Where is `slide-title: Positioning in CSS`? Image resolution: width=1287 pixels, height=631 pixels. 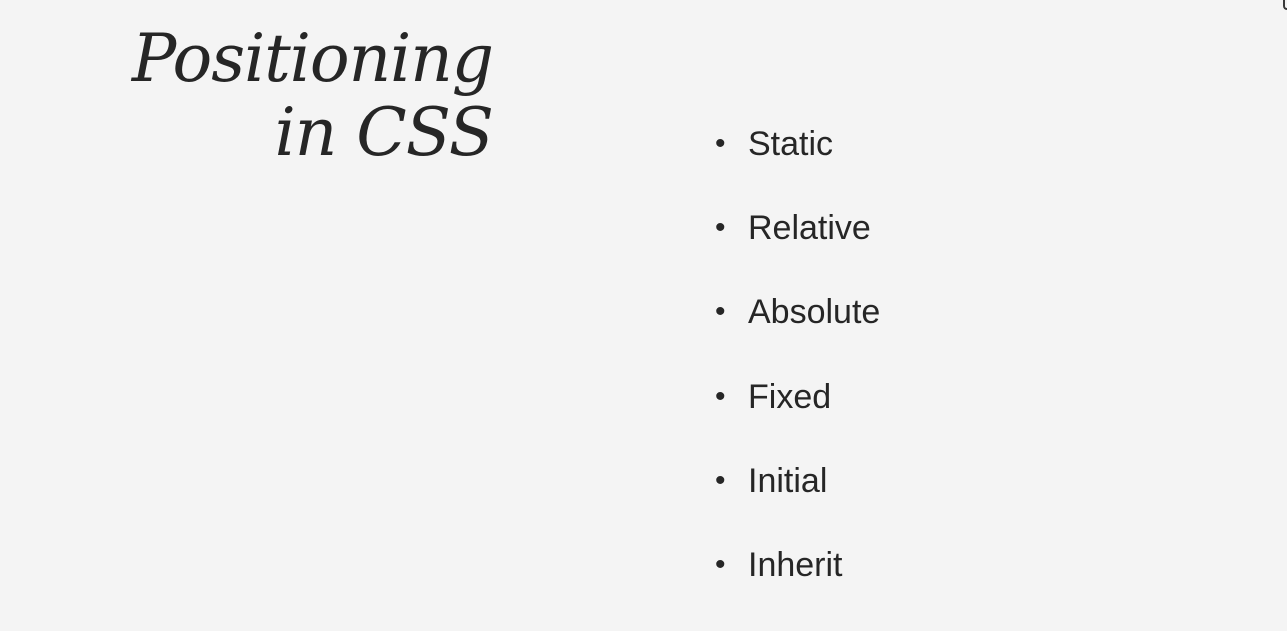 slide-title: Positioning in CSS is located at coordinates (312, 95).